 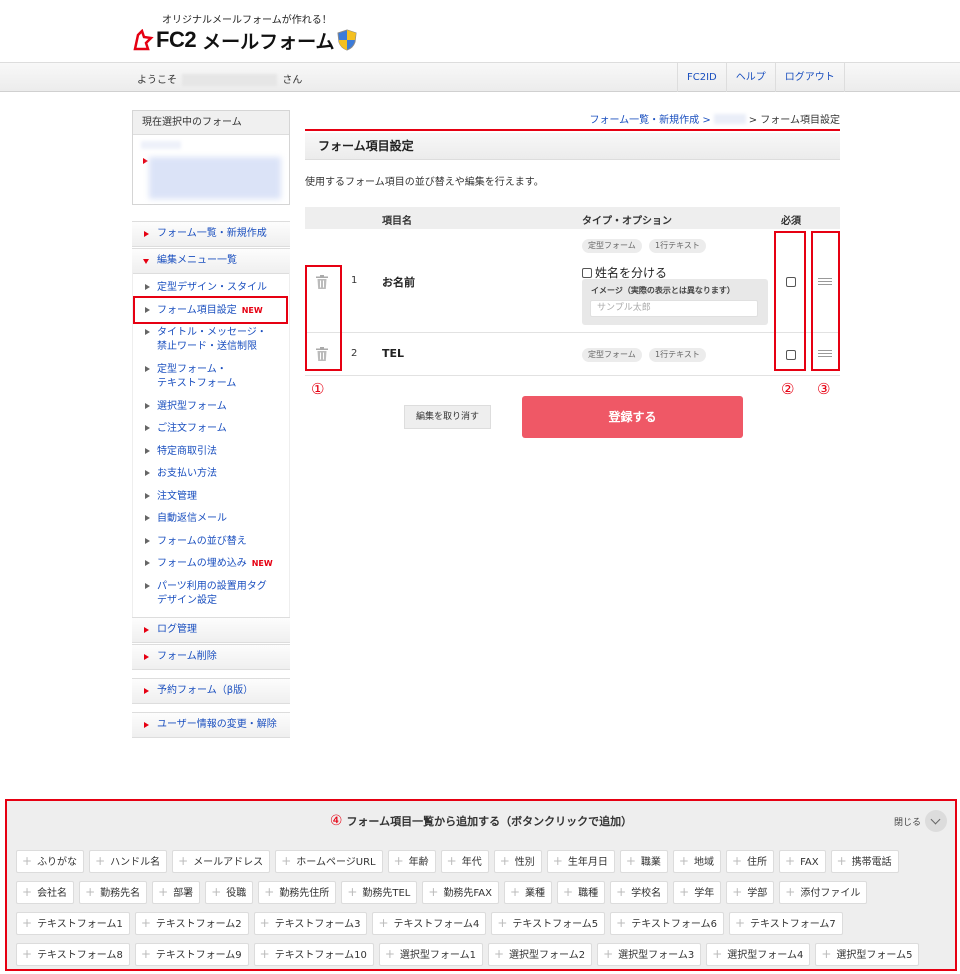 I want to click on add-field-chip: + 勤務先住所, so click(x=297, y=892).